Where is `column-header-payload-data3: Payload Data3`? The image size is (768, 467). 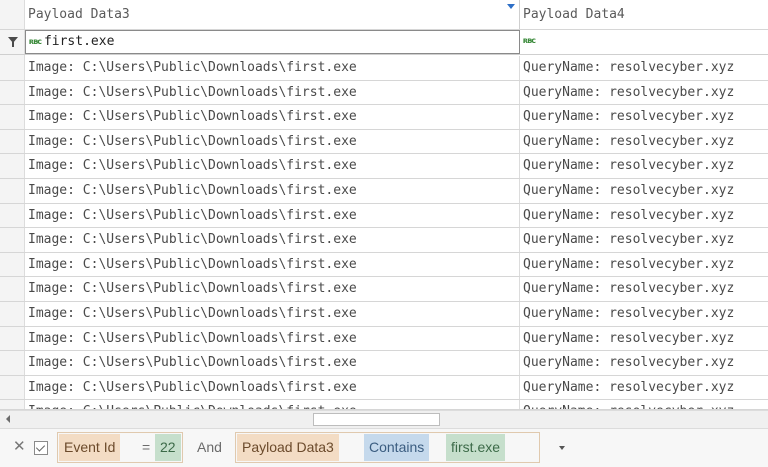 column-header-payload-data3: Payload Data3 is located at coordinates (272, 14).